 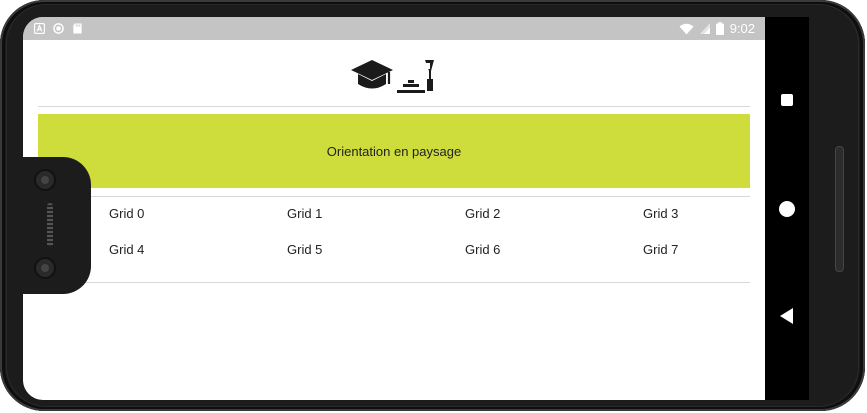 What do you see at coordinates (77, 28) in the screenshot?
I see `sd-card-icon` at bounding box center [77, 28].